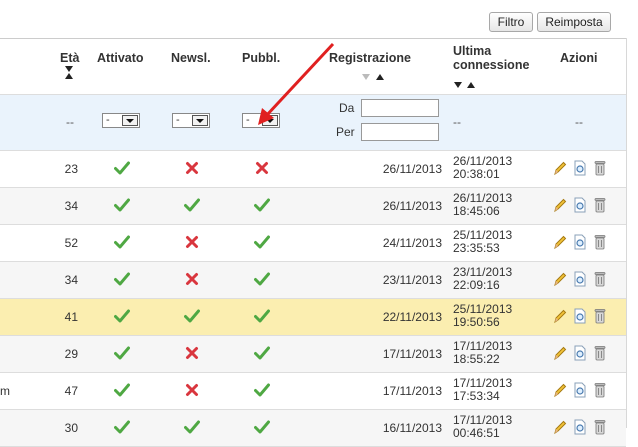 This screenshot has width=638, height=447. I want to click on row-registration-date: 24/11/2013, so click(412, 243).